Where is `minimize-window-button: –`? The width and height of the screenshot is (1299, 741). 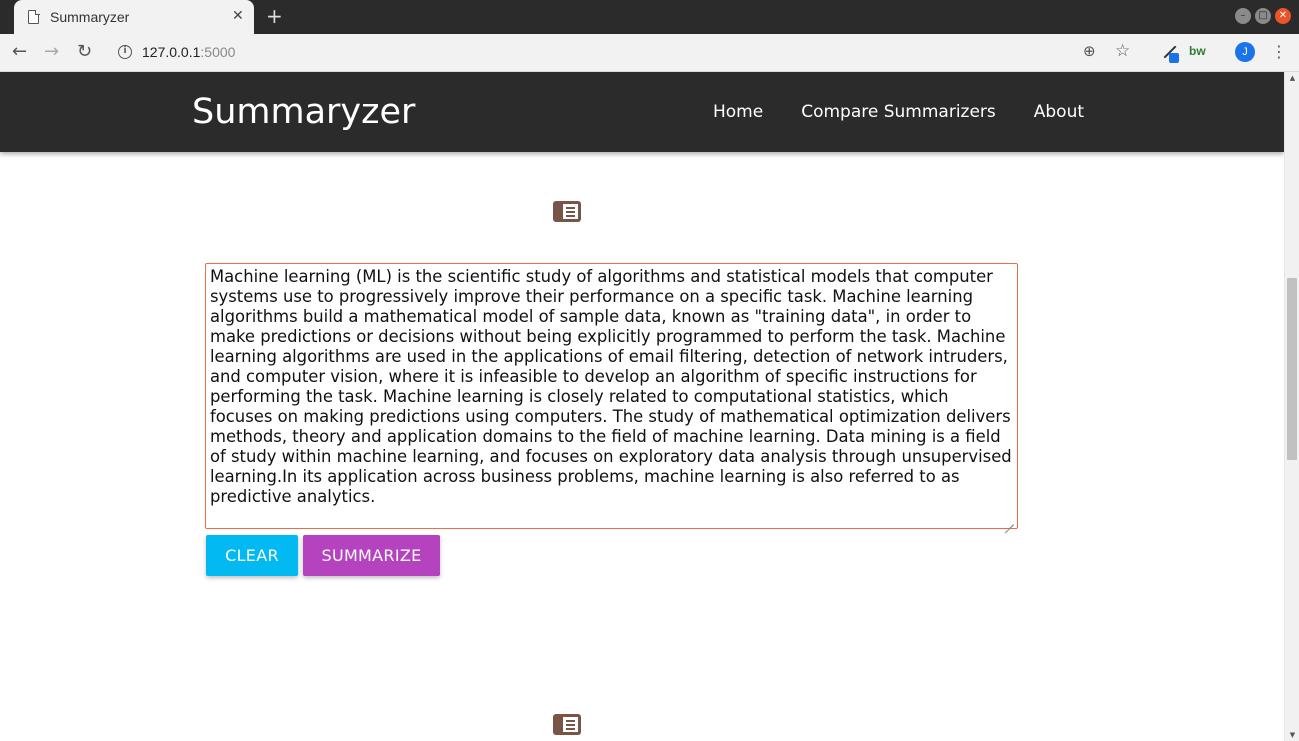
minimize-window-button: – is located at coordinates (1243, 16).